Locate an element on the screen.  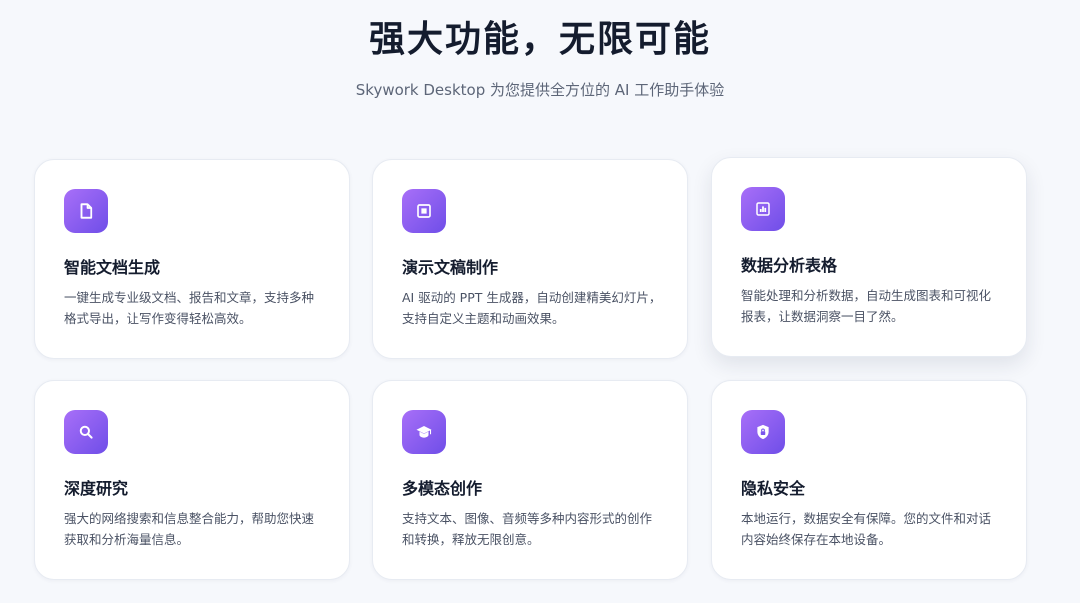
section-subtitle: Skywork Desktop 为您提供全方位的 AI 工作助手体验 is located at coordinates (540, 90).